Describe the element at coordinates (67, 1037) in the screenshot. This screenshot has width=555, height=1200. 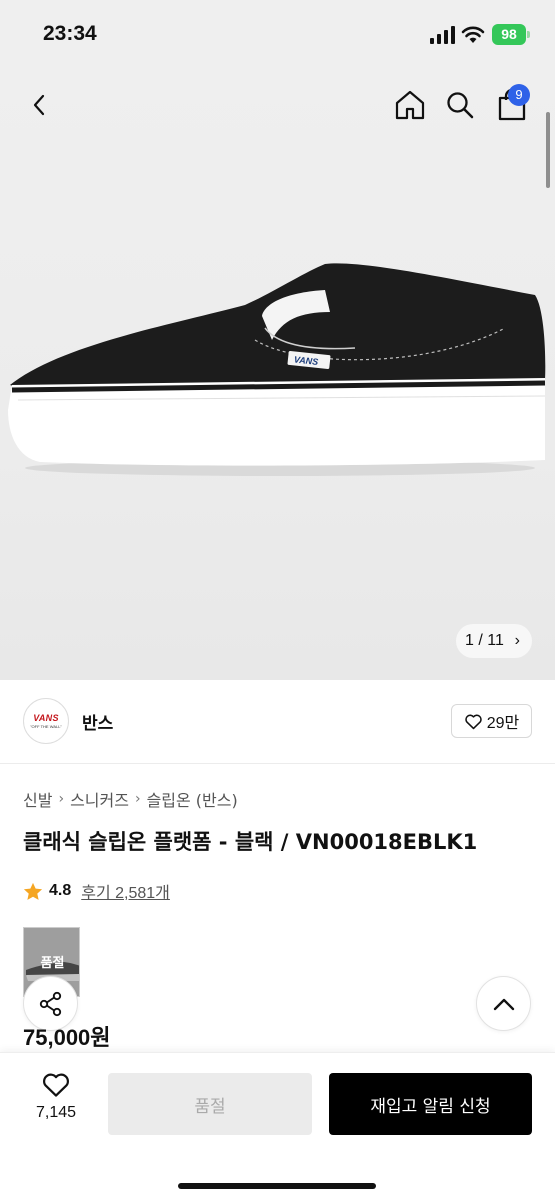
I see `product-price: 75,000원` at that location.